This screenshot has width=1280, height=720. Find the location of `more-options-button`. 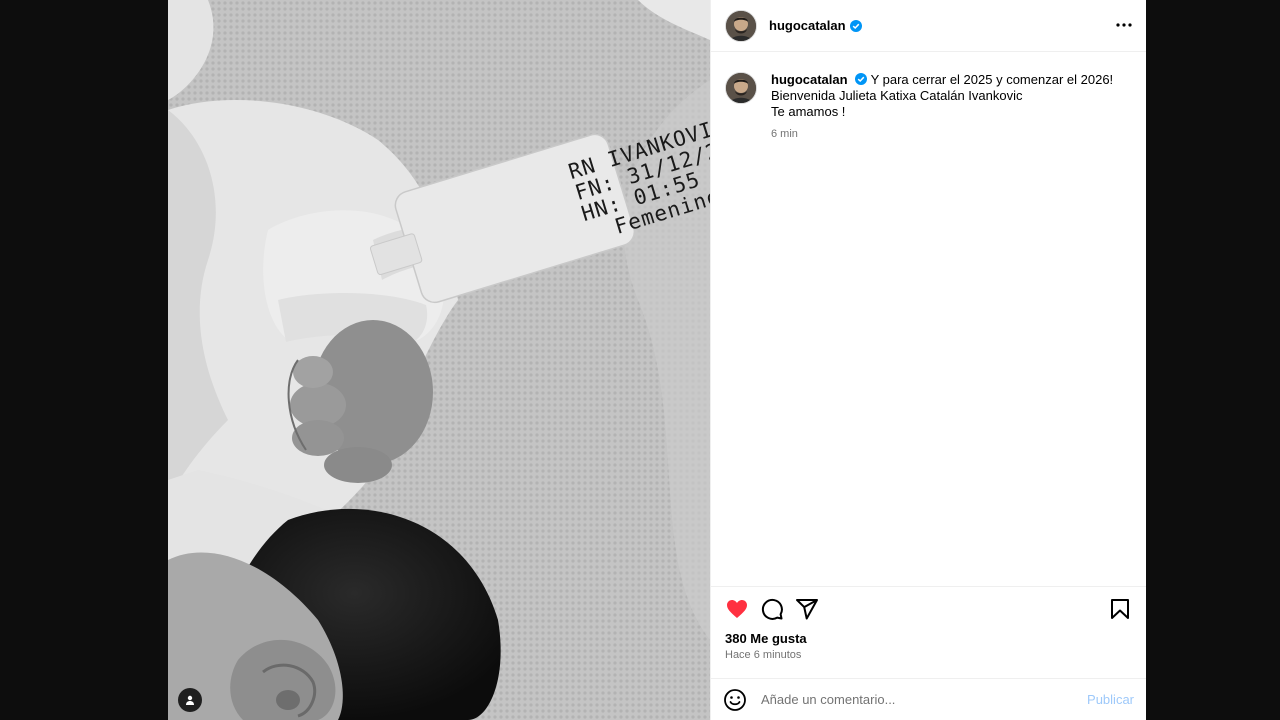

more-options-button is located at coordinates (1124, 25).